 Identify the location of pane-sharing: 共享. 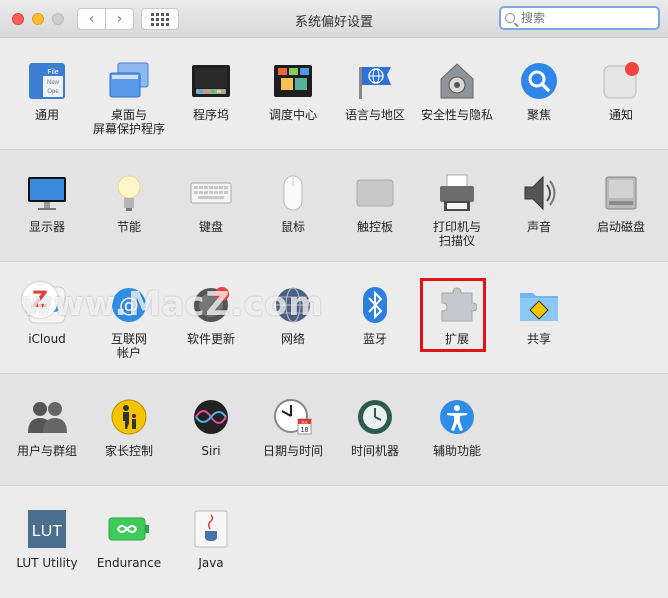
(539, 315).